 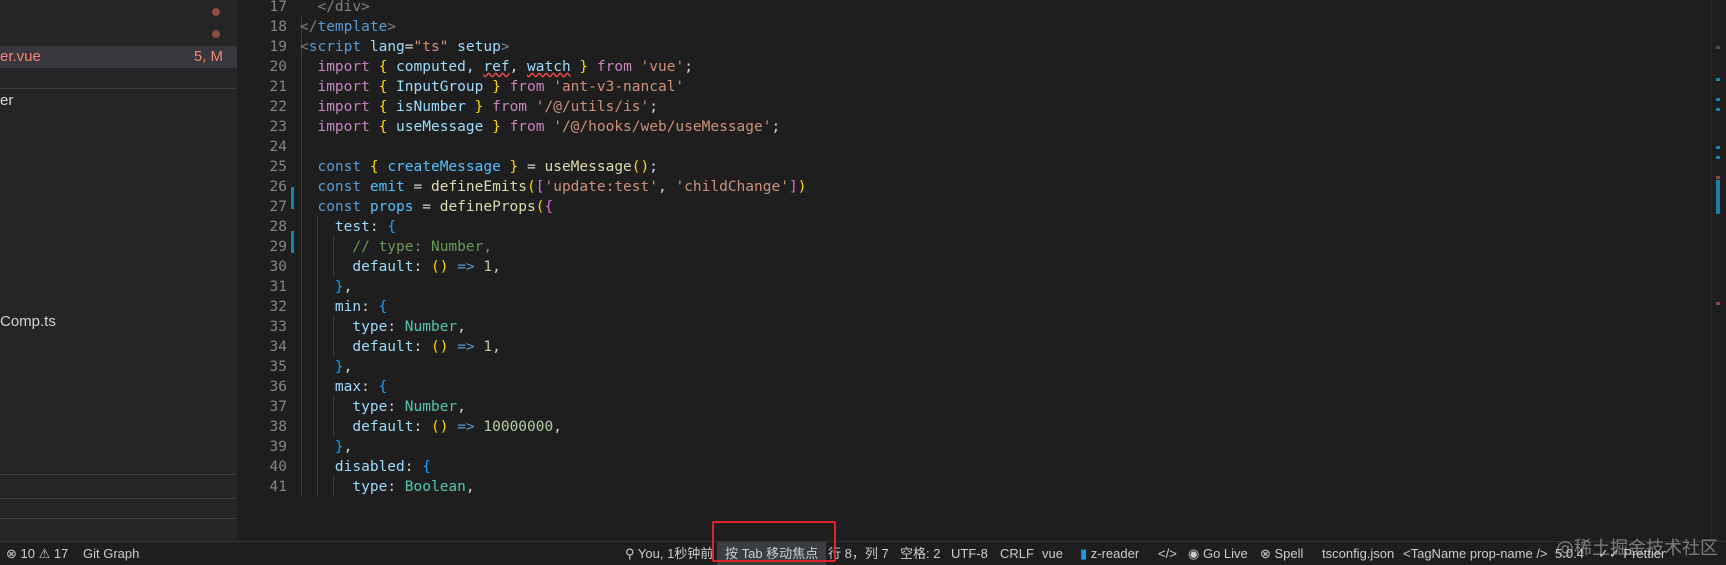 I want to click on spell-button: ⊗ Spell, so click(x=1281, y=553).